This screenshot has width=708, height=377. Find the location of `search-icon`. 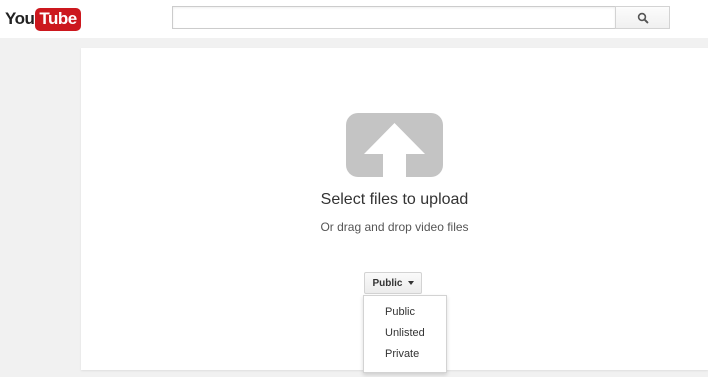

search-icon is located at coordinates (642, 17).